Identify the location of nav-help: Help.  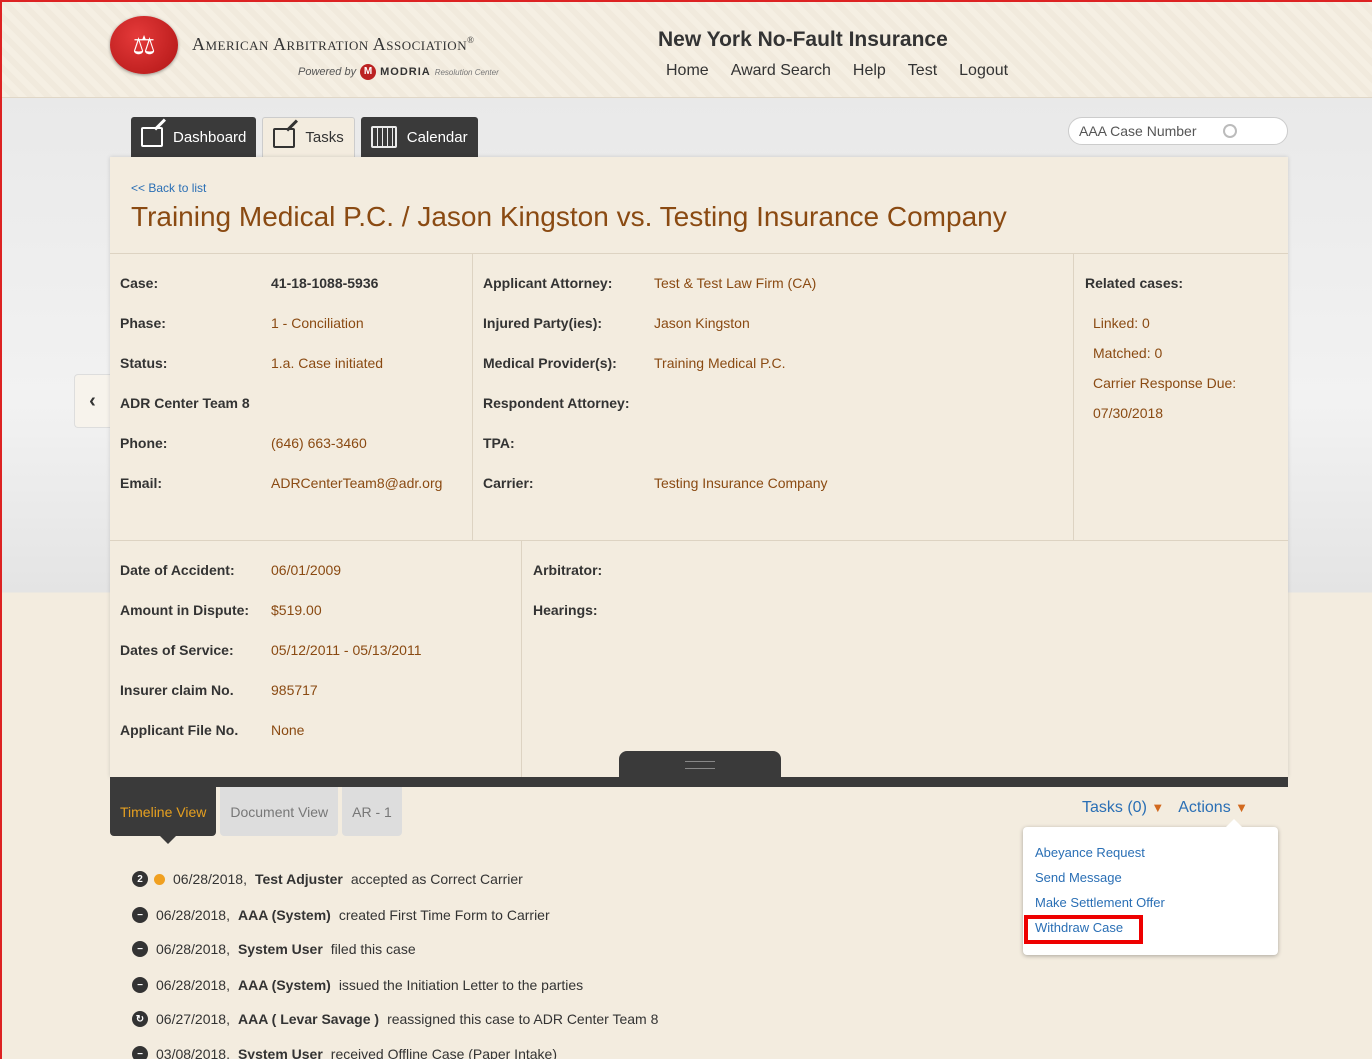
(869, 71).